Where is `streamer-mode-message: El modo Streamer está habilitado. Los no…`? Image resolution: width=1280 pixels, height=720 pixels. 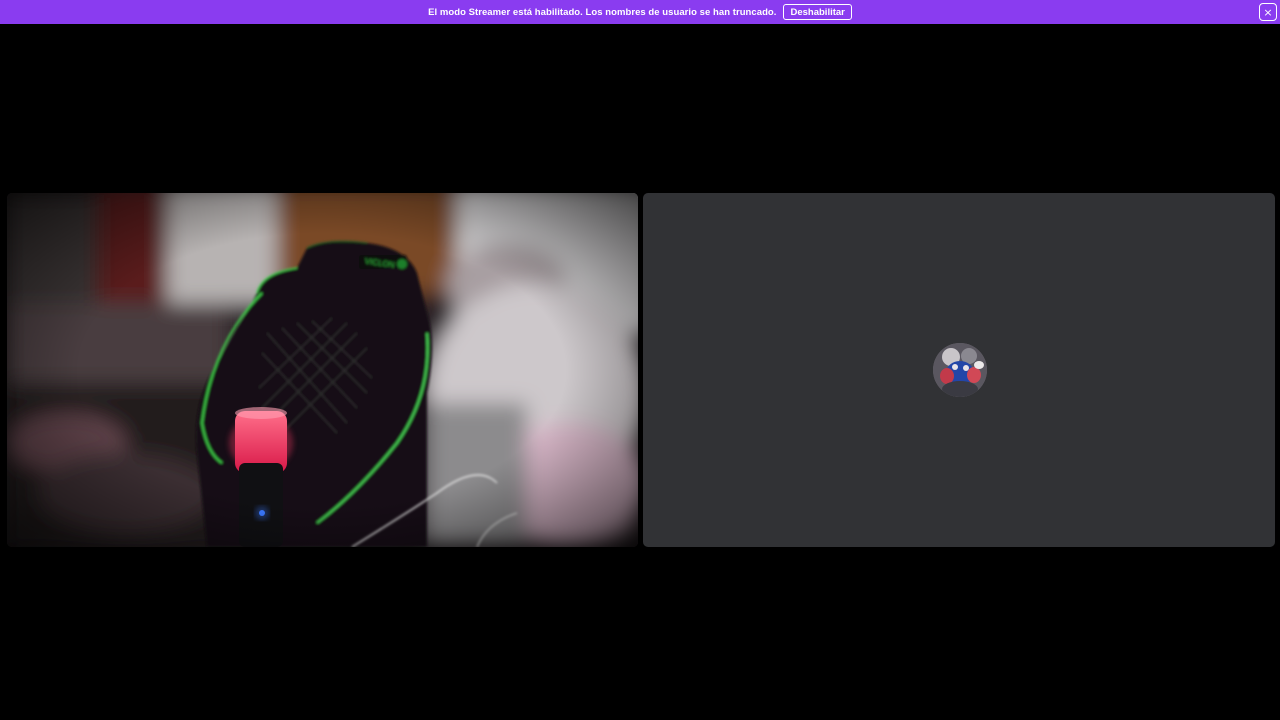 streamer-mode-message: El modo Streamer está habilitado. Los no… is located at coordinates (602, 12).